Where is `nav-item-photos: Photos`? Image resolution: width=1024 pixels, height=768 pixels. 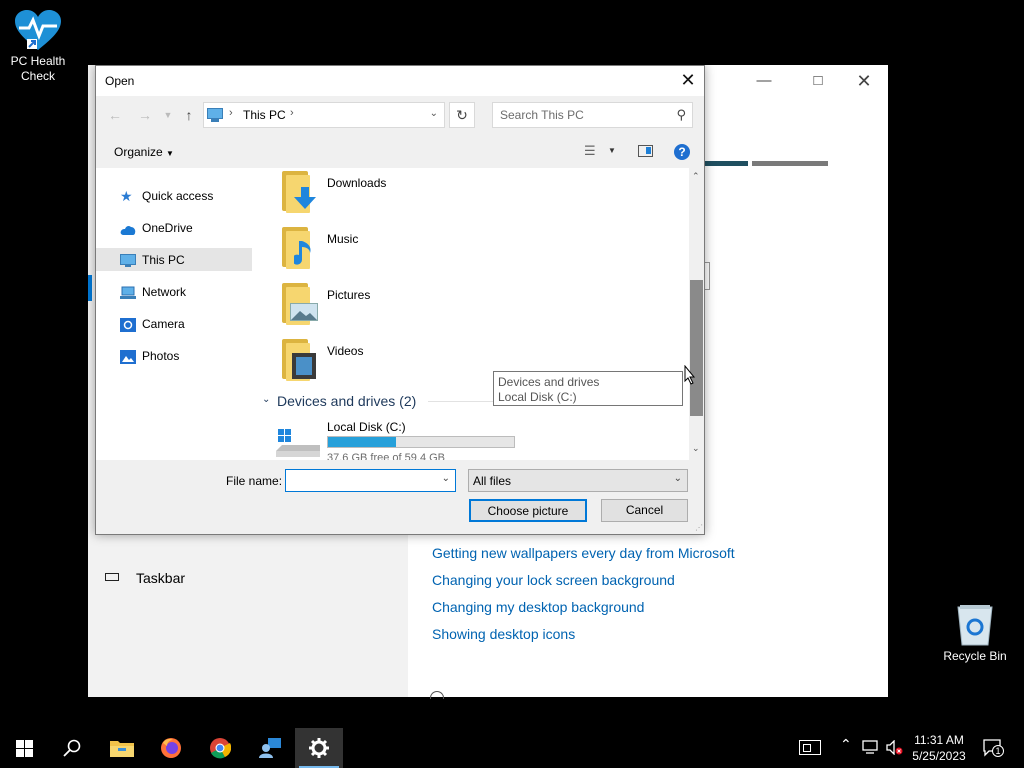
nav-item-photos: Photos is located at coordinates (184, 356).